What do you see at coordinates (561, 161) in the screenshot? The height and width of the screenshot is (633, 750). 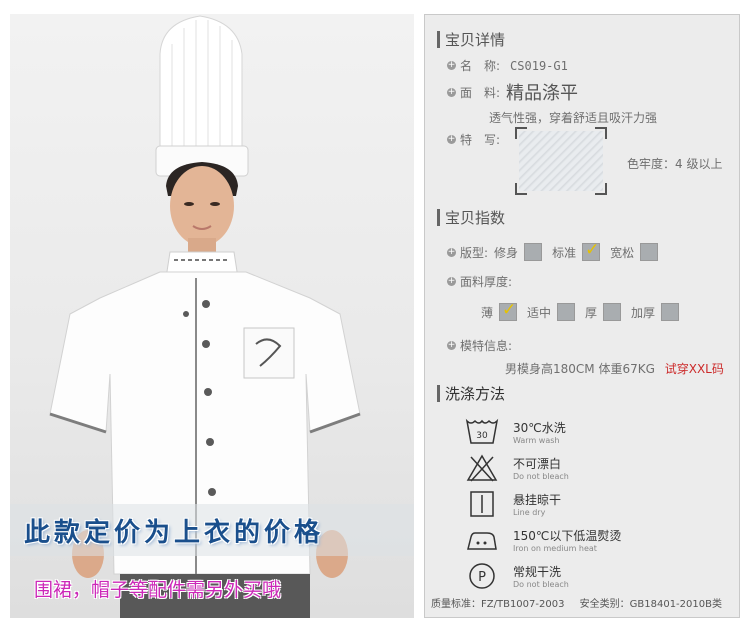 I see `fabric-closeup-swatch` at bounding box center [561, 161].